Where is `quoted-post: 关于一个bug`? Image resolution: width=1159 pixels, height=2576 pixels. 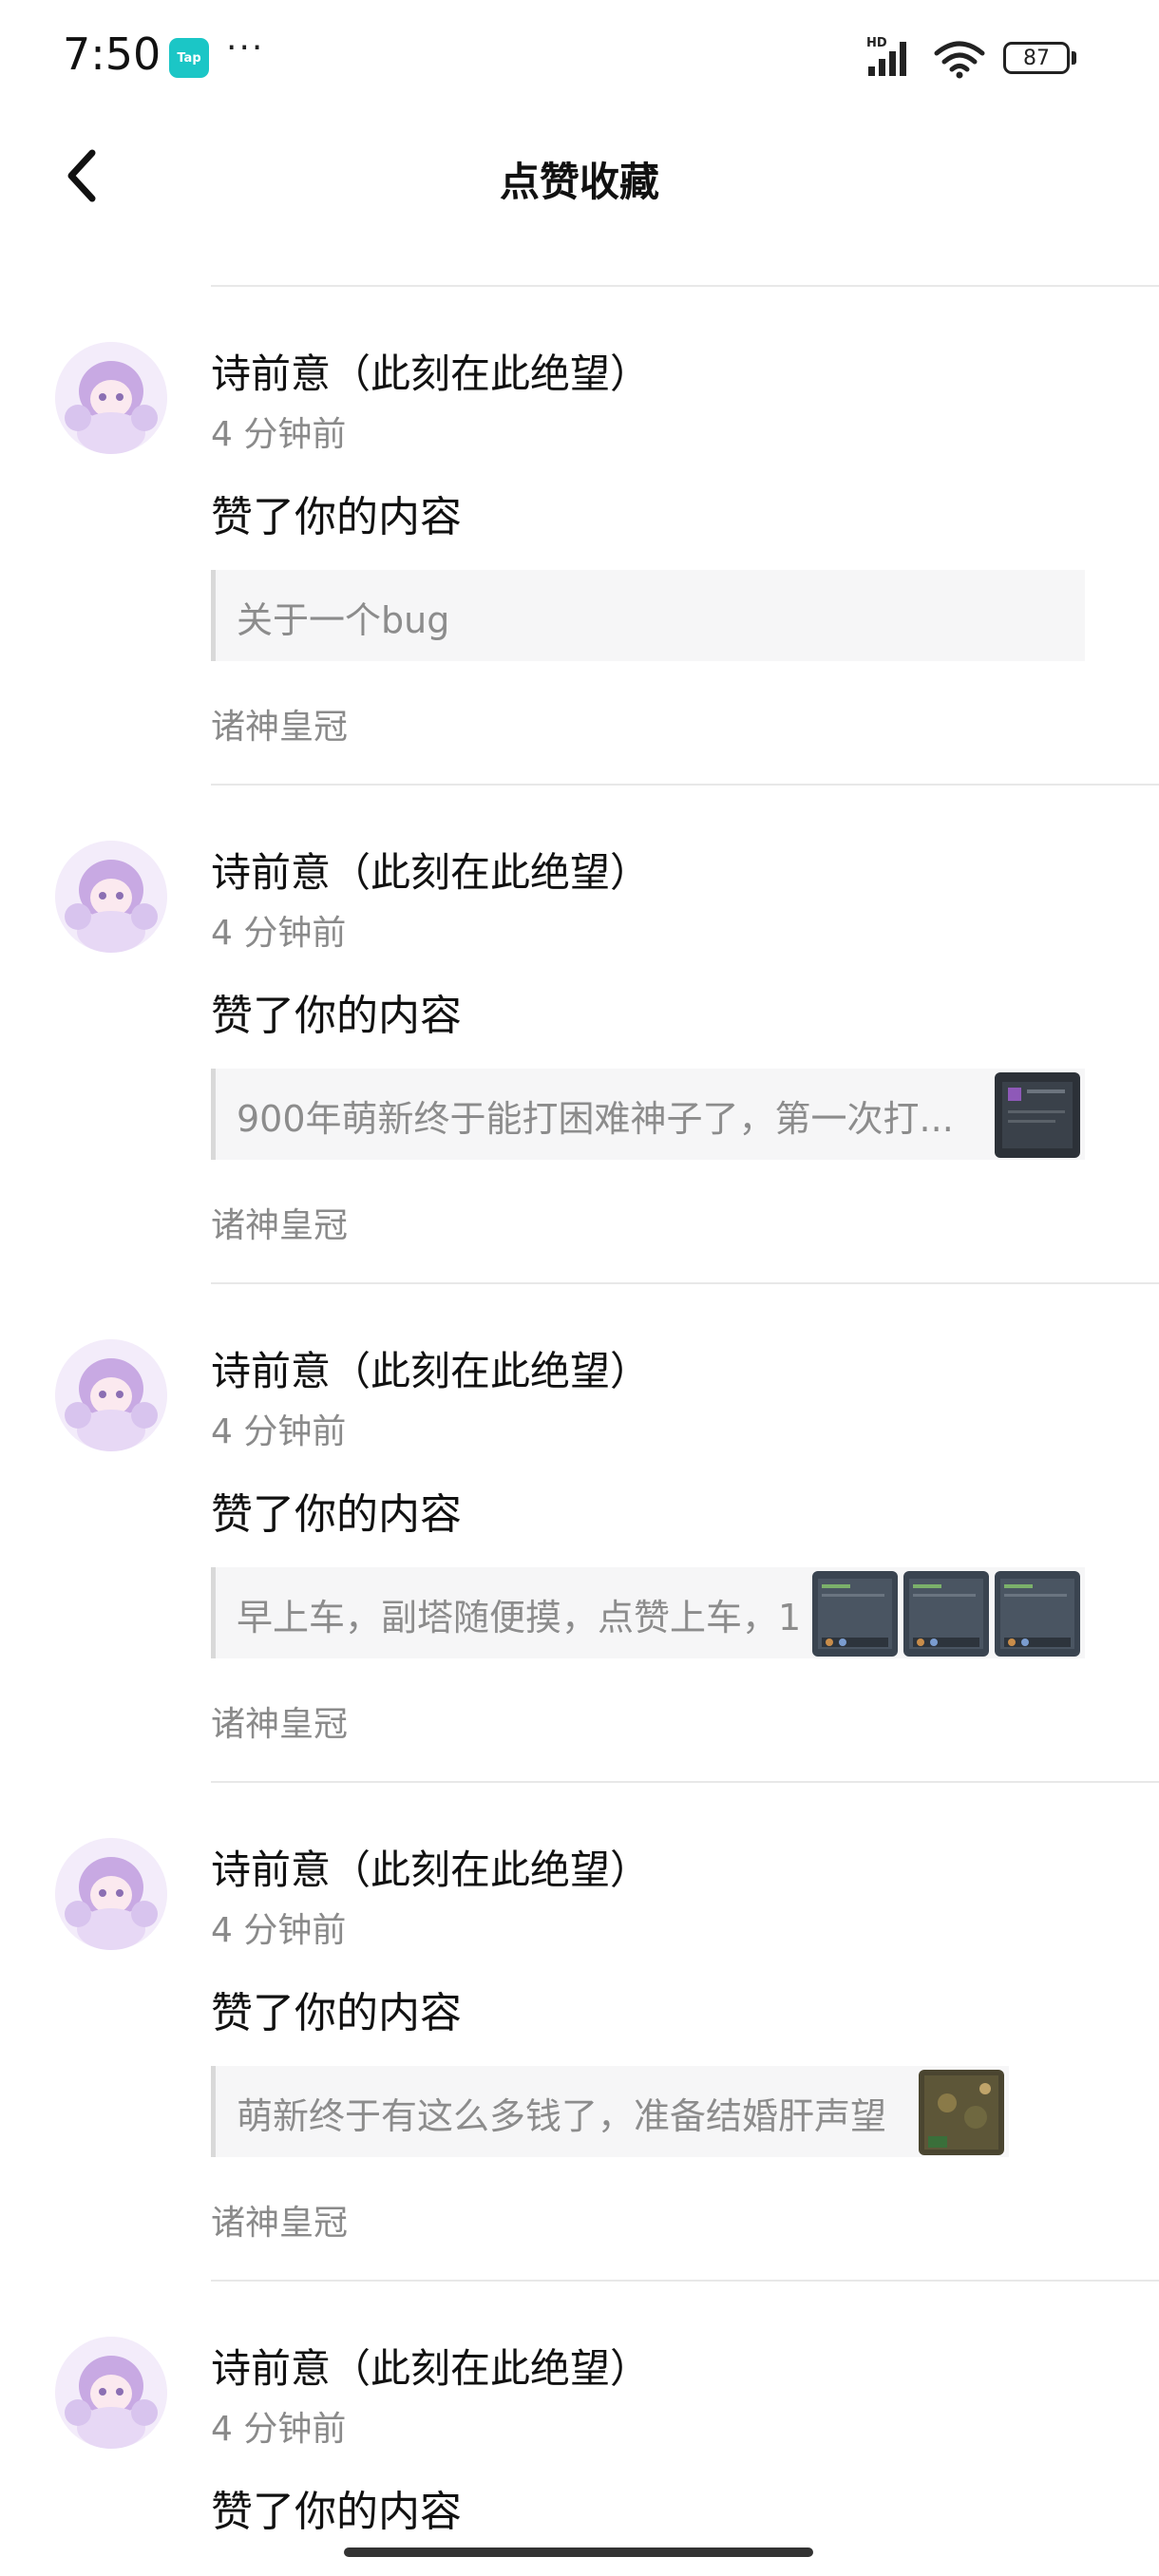 quoted-post: 关于一个bug is located at coordinates (648, 615).